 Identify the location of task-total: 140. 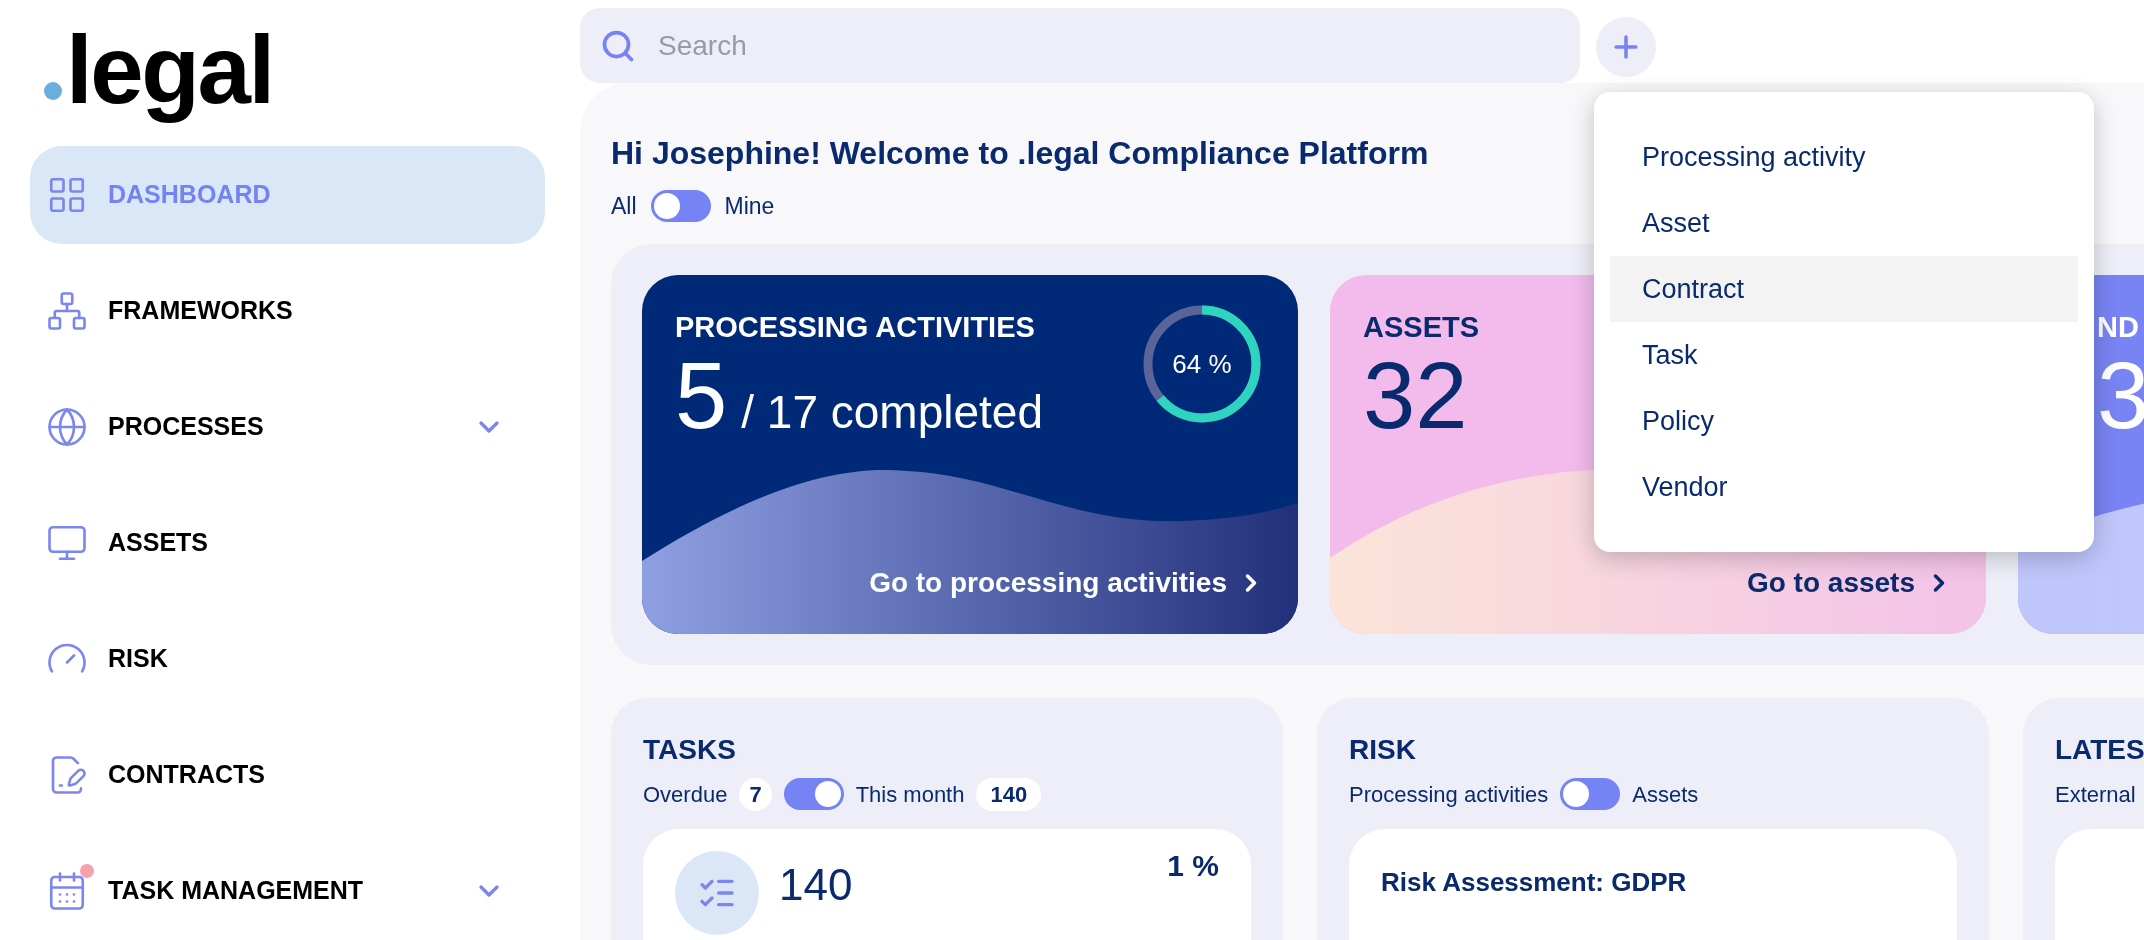
(816, 884).